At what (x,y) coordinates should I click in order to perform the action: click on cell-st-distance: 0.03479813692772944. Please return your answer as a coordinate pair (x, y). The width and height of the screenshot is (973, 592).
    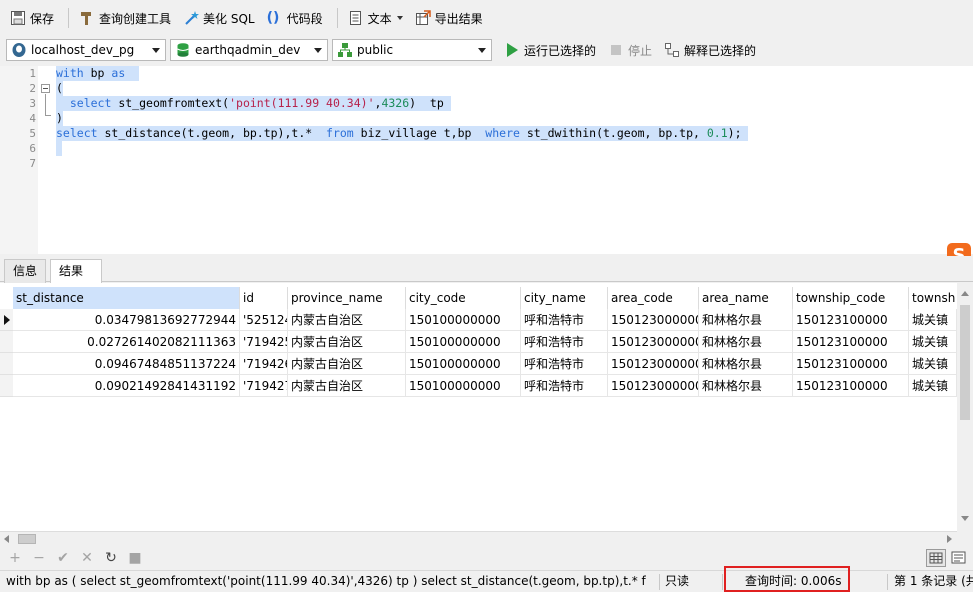
    Looking at the image, I should click on (126, 320).